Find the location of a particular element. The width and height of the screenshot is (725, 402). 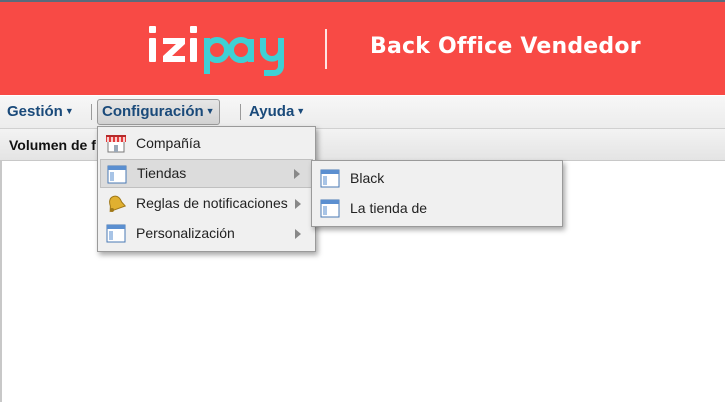

menu-configuracion: Configuración ▼ is located at coordinates (158, 112).